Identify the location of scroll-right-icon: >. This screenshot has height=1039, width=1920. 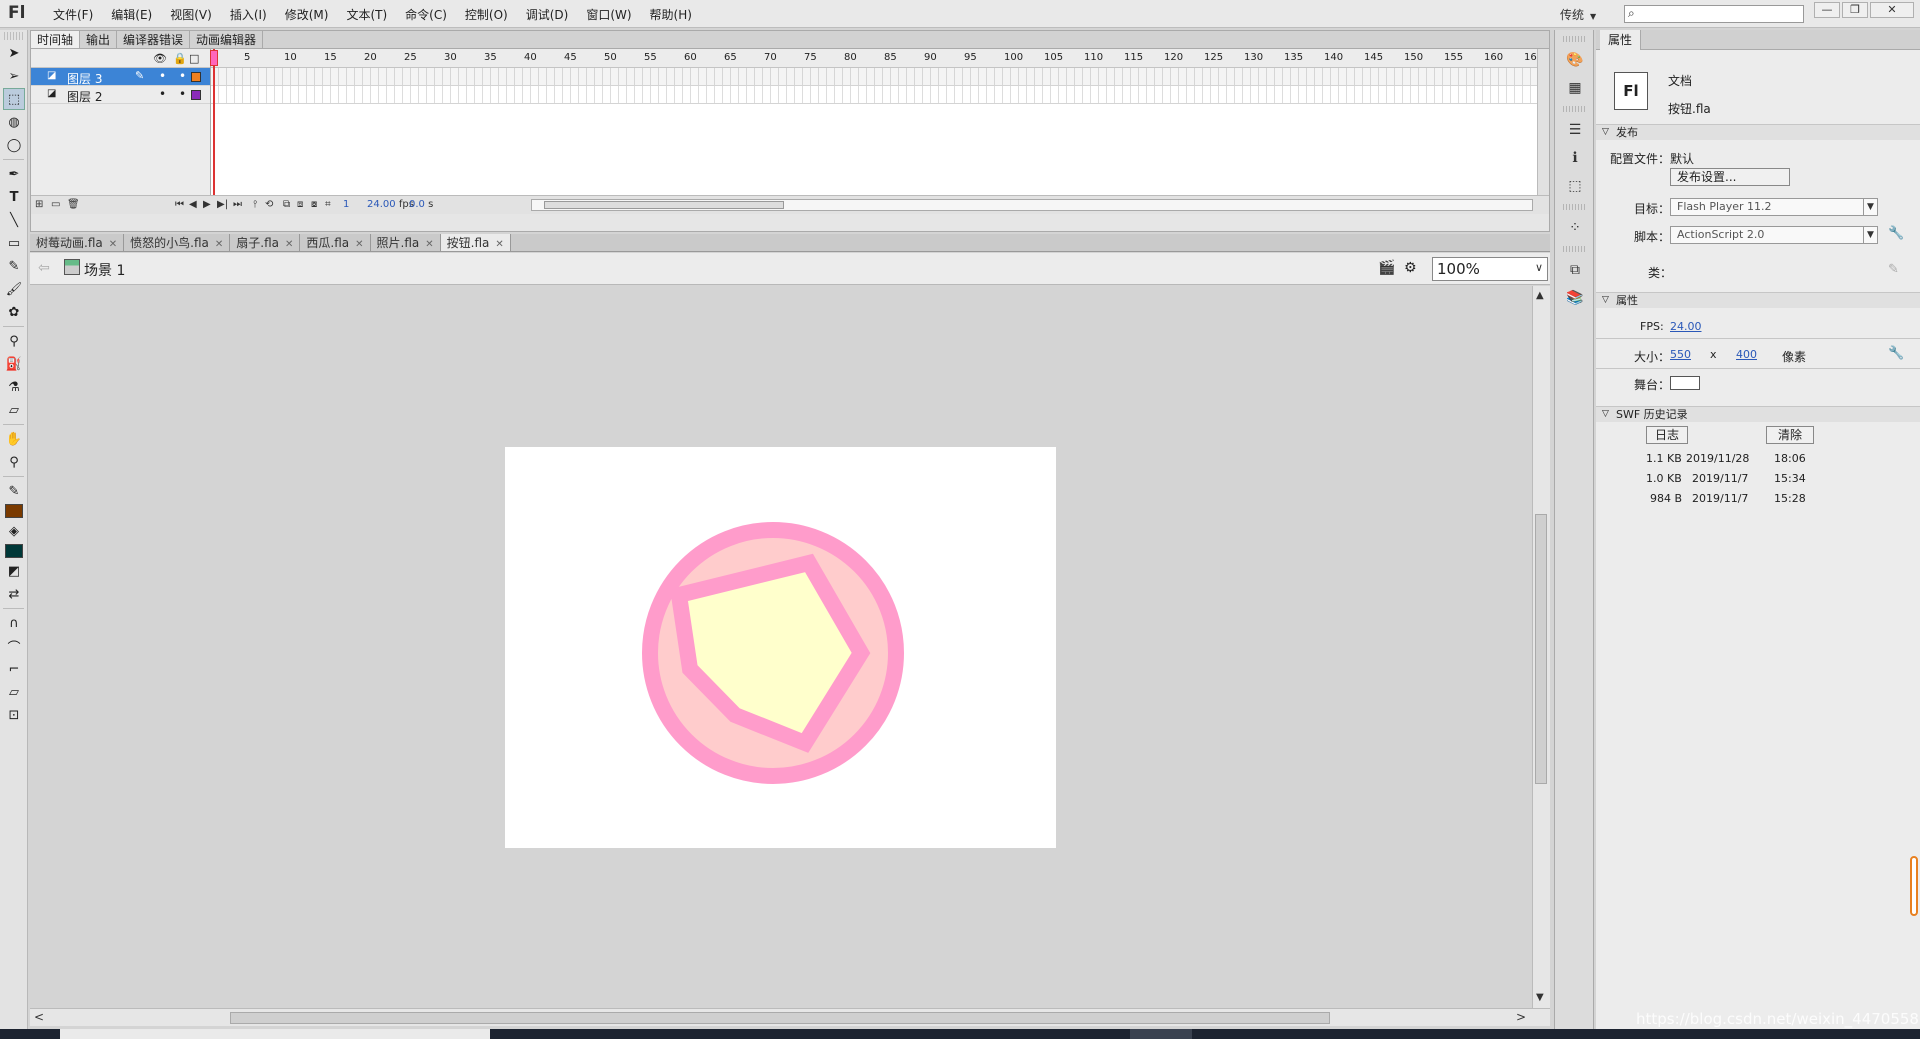
(1521, 1017).